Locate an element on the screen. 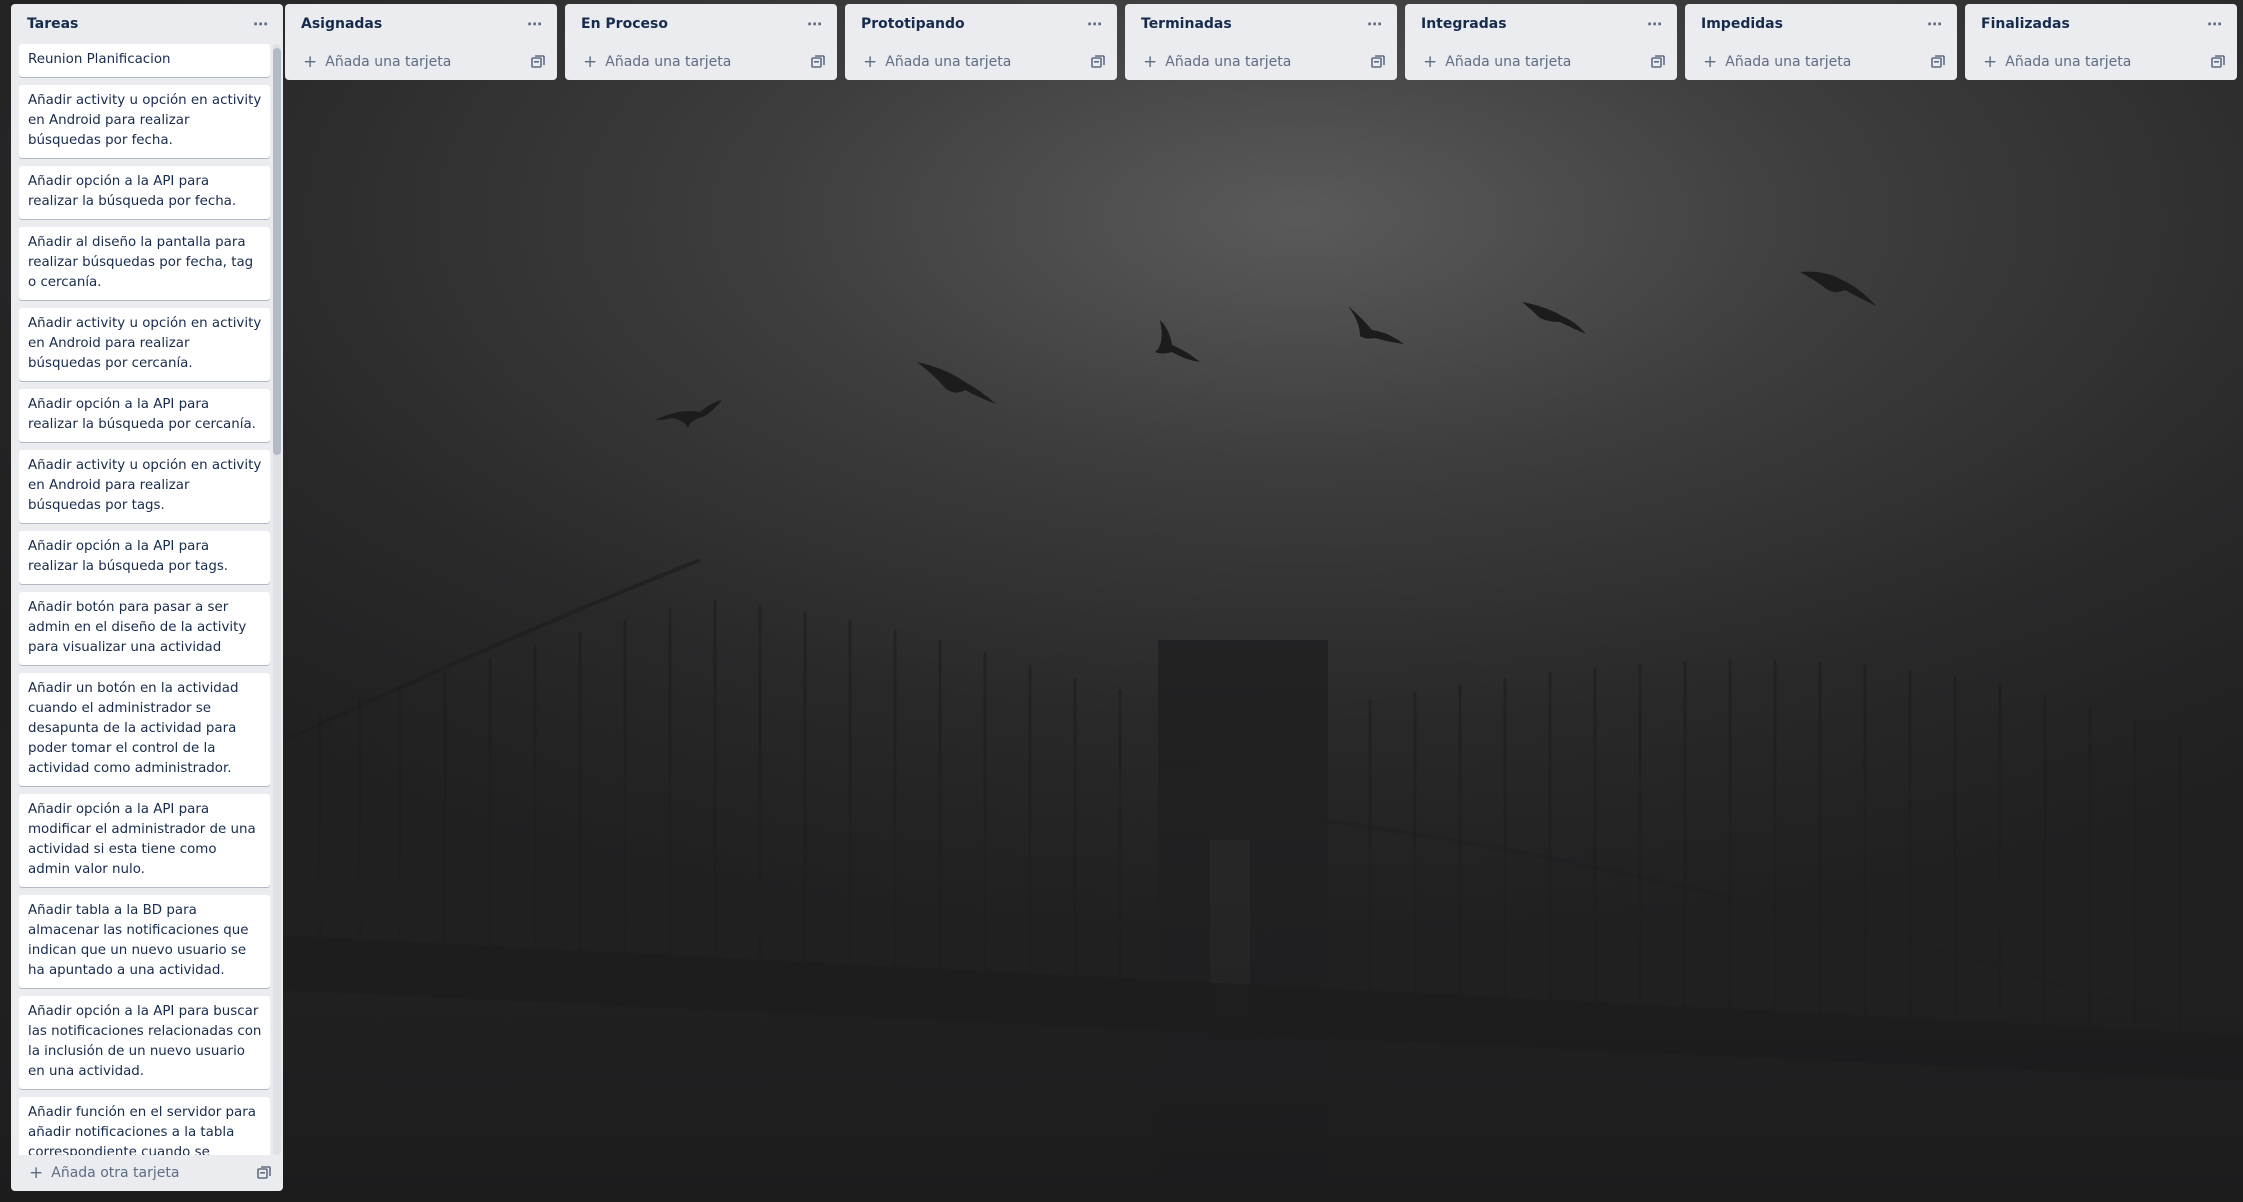 This screenshot has height=1202, width=2243. list-header: Terminadas ⋯ is located at coordinates (1261, 24).